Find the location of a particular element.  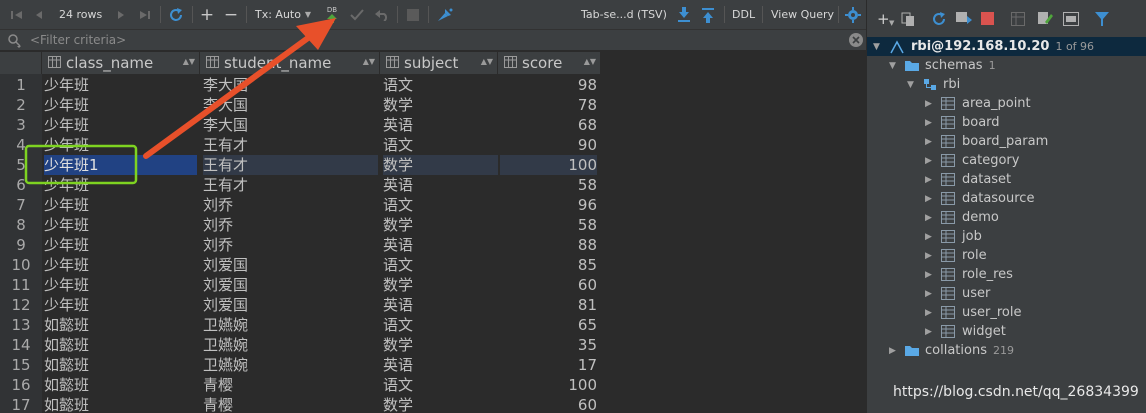

cell-score: 65 is located at coordinates (548, 325).